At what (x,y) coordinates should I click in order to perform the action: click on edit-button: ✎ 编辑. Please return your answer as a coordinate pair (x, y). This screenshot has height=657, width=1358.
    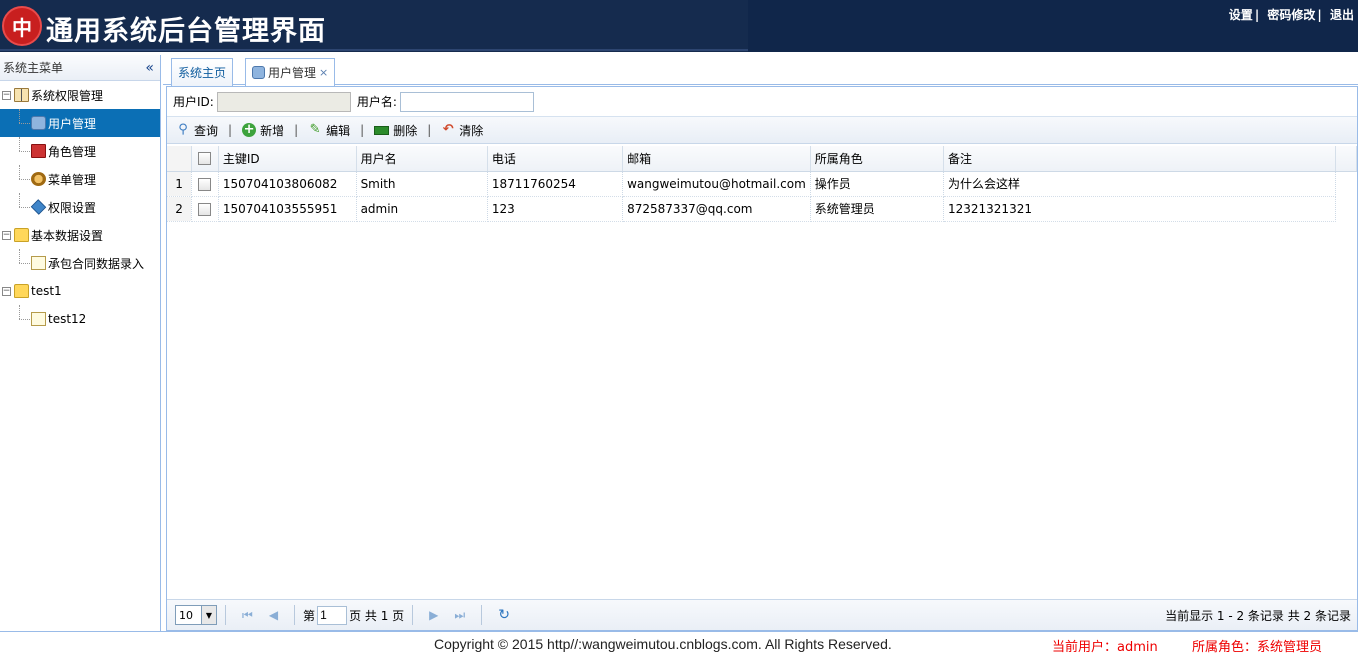
    Looking at the image, I should click on (329, 130).